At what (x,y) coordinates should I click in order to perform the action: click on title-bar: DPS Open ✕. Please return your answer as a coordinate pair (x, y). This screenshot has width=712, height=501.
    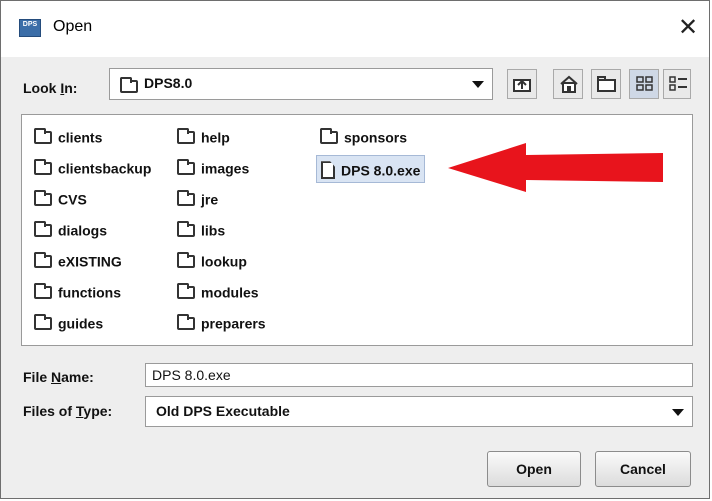
    Looking at the image, I should click on (355, 29).